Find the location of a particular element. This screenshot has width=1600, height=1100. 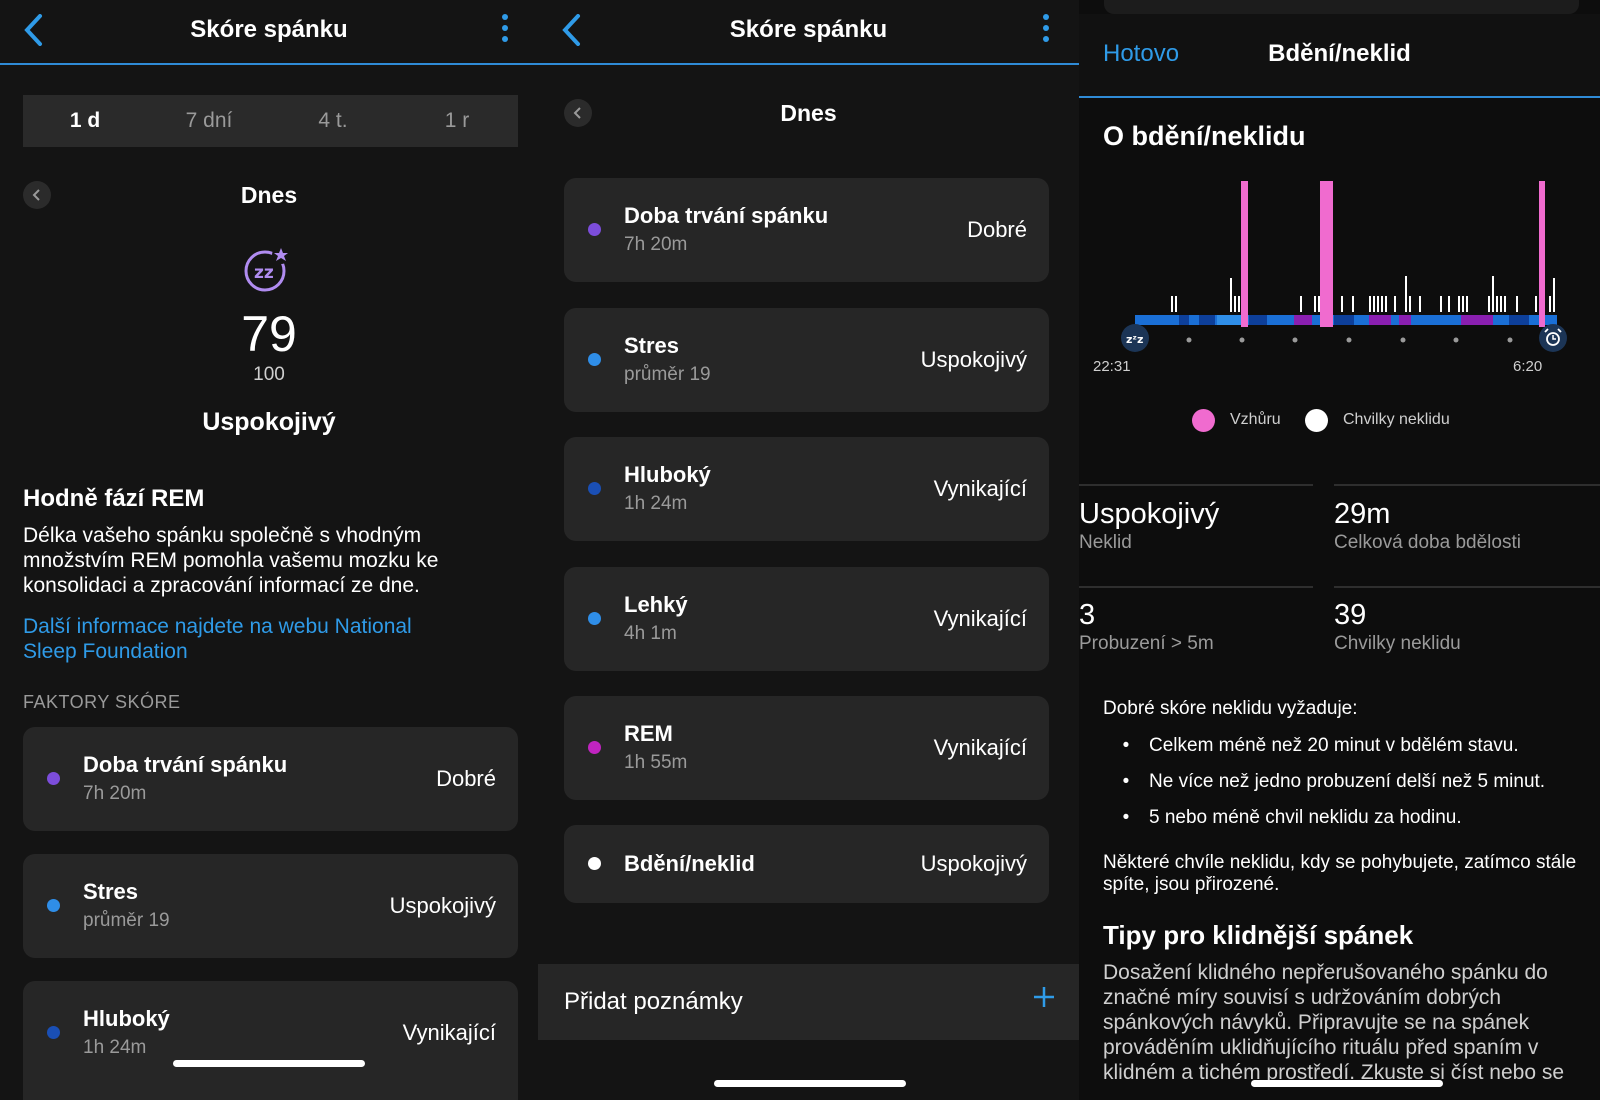

restless-moments-count: 39 is located at coordinates (1350, 615).